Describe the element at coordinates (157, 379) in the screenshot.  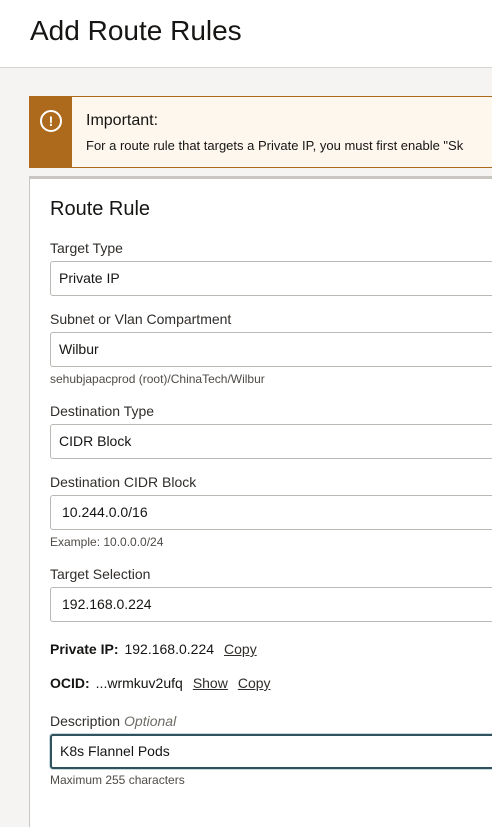
I see `compartment-path: sehubjapacprod (root)/ChinaTech/Wilbur` at that location.